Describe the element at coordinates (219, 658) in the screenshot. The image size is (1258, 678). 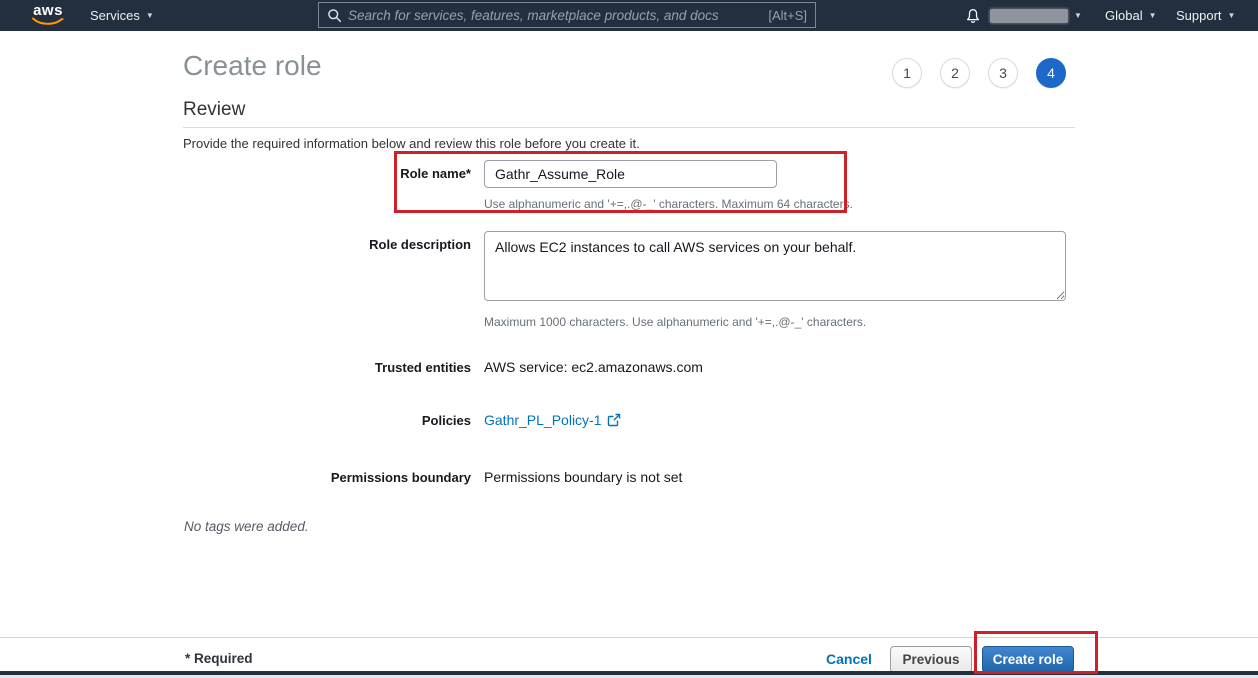
I see `required-note: * Required` at that location.